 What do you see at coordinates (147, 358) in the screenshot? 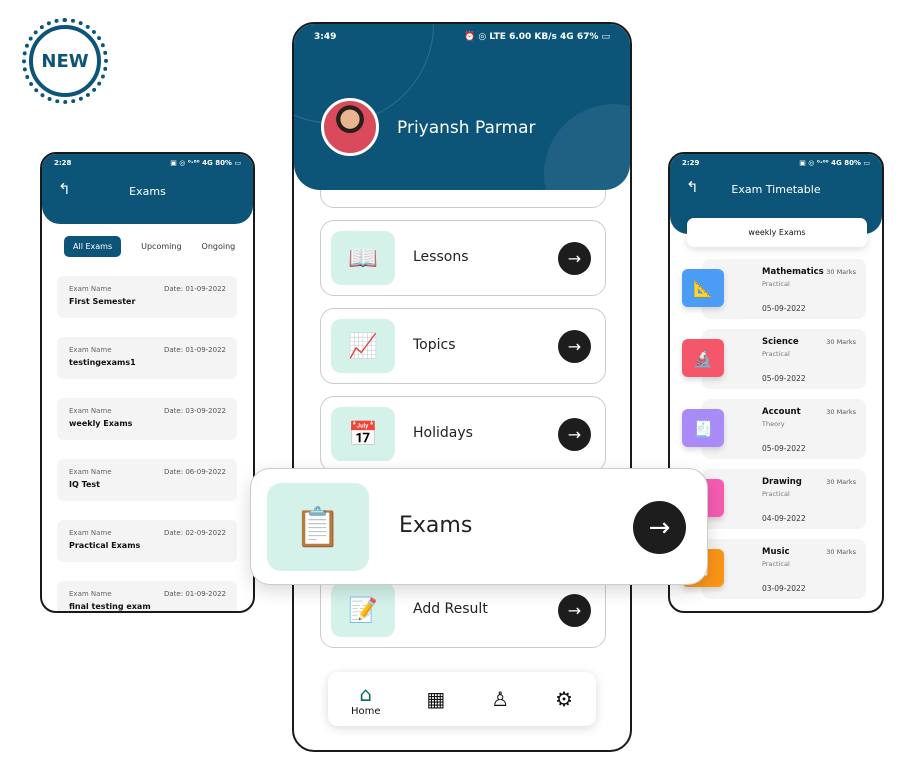
I see `exam-list-item: Exam Name Date: 01-09-2022 testingexams1` at bounding box center [147, 358].